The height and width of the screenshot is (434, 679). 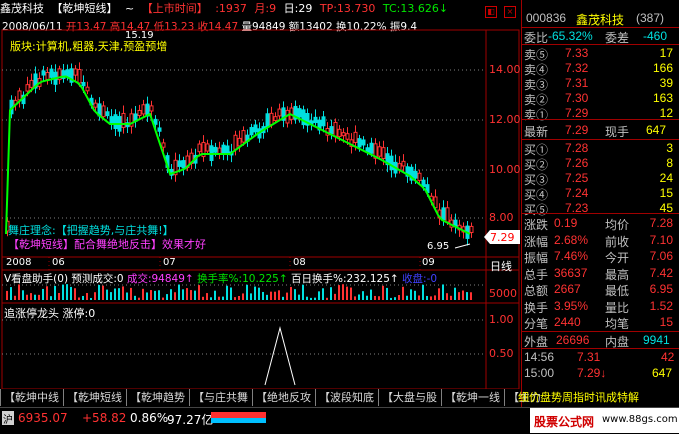 I want to click on current-price-tag: 7.29, so click(x=502, y=237).